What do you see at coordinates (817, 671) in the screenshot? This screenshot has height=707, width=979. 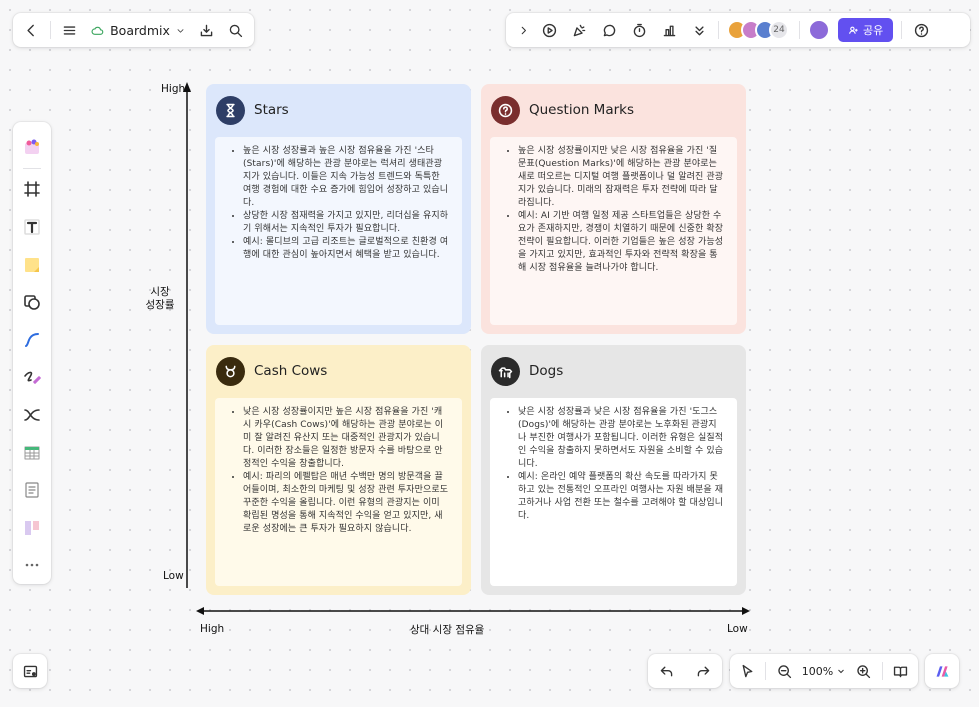 I see `zoom-level: 100%` at bounding box center [817, 671].